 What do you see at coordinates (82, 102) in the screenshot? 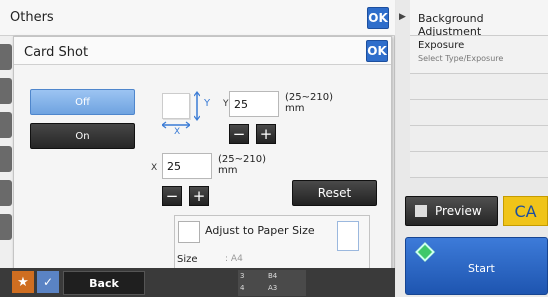
I see `off-button: Off` at bounding box center [82, 102].